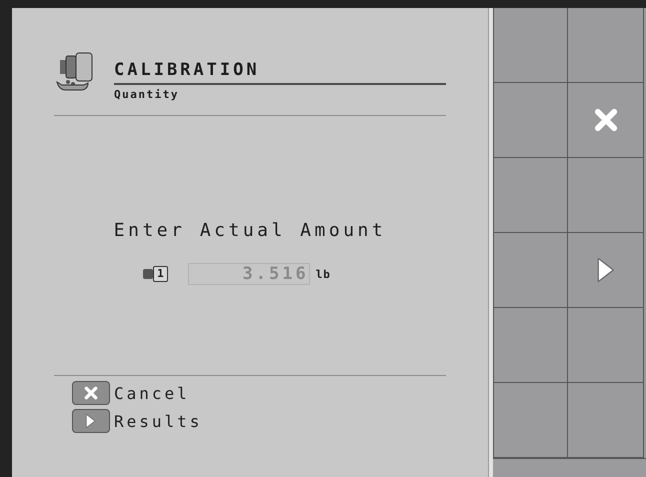  I want to click on prompt-text: Enter Actual Amount, so click(250, 230).